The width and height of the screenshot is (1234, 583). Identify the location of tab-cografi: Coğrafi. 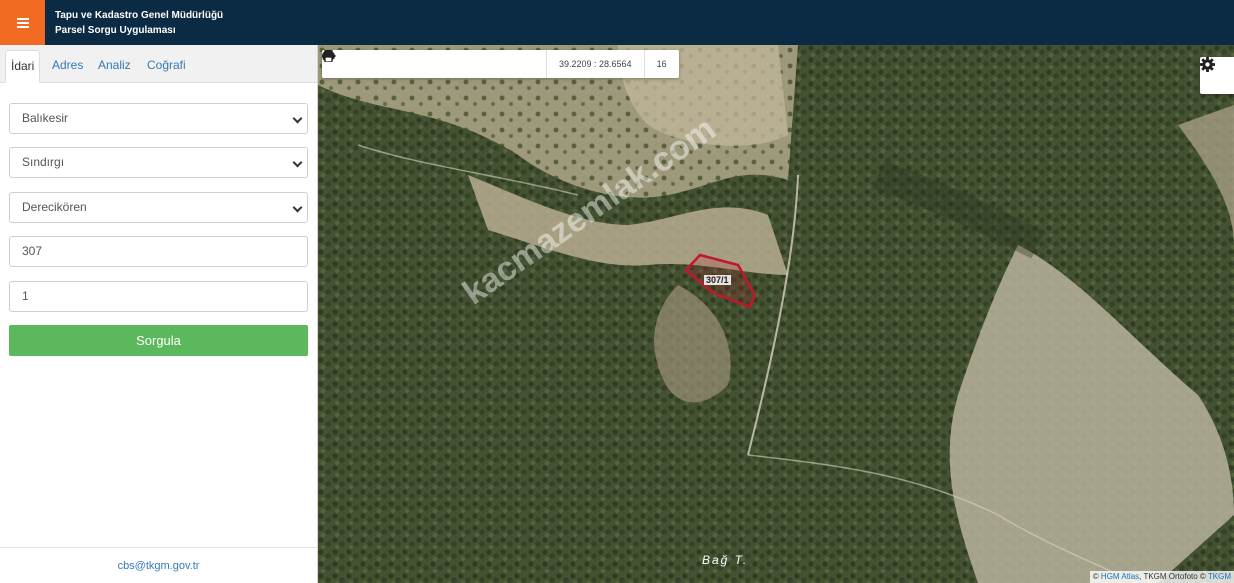
(166, 66).